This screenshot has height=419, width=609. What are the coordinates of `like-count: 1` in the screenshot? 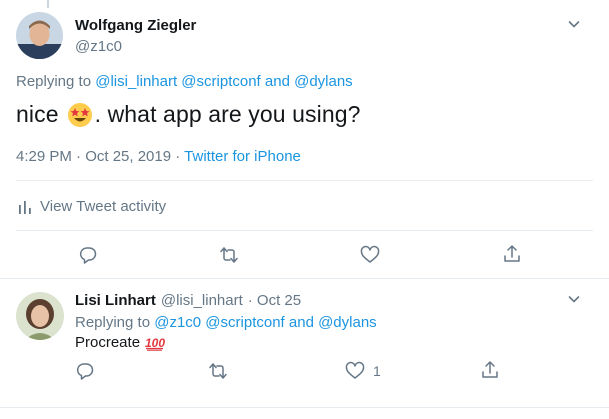 It's located at (377, 371).